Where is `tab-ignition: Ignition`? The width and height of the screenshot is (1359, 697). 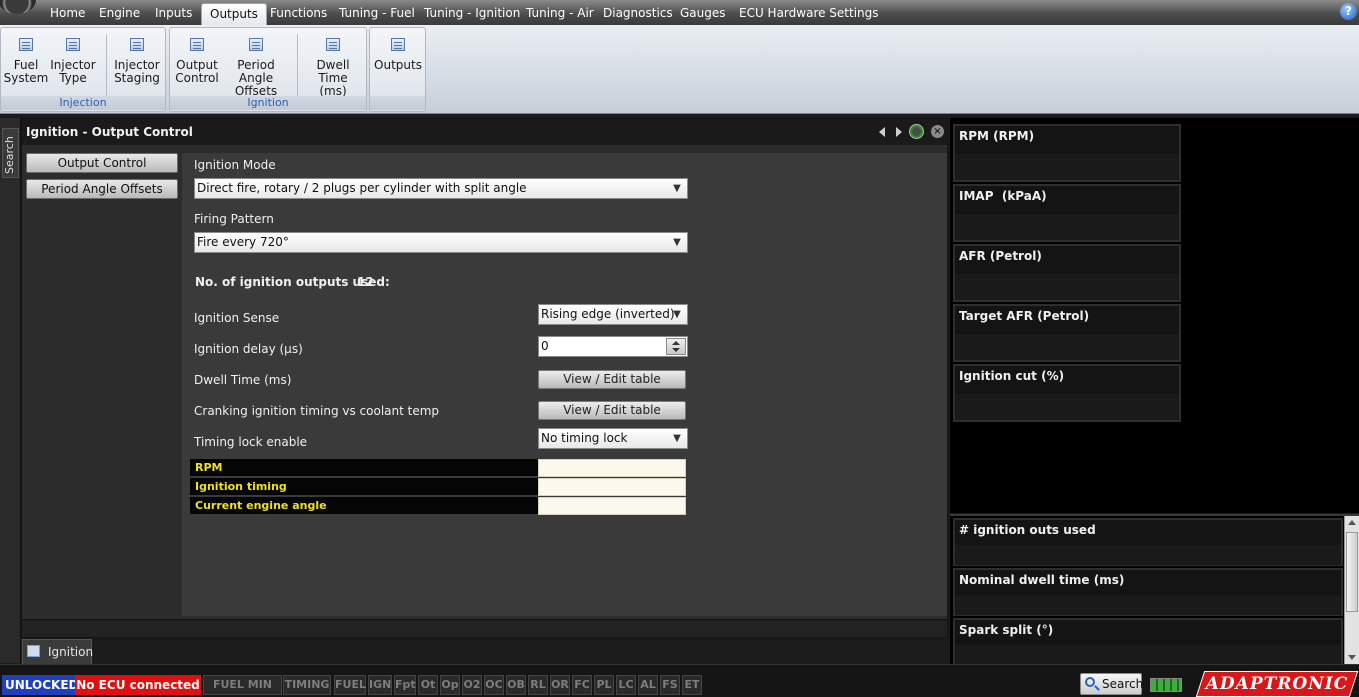
tab-ignition: Ignition is located at coordinates (57, 651).